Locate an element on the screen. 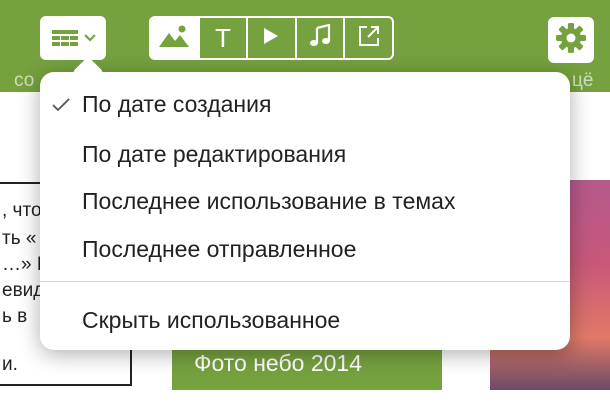 The image size is (610, 412). filter-link-button is located at coordinates (367, 38).